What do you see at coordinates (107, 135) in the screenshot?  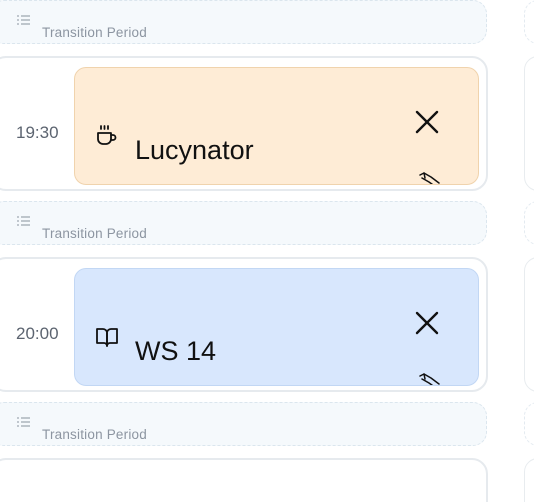 I see `coffee-icon` at bounding box center [107, 135].